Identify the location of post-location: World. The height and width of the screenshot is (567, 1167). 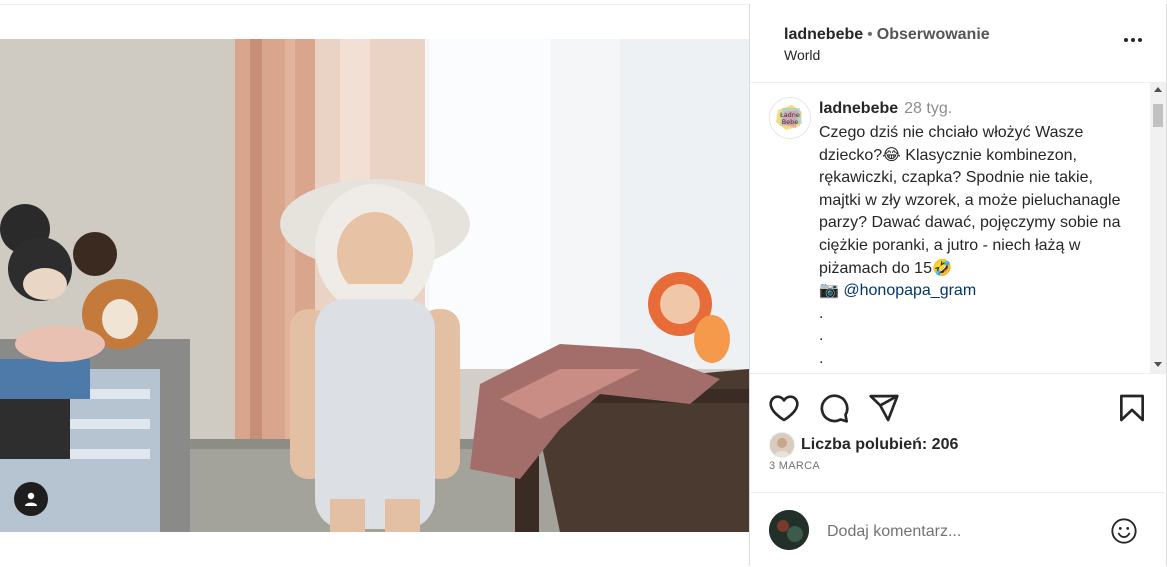
(802, 55).